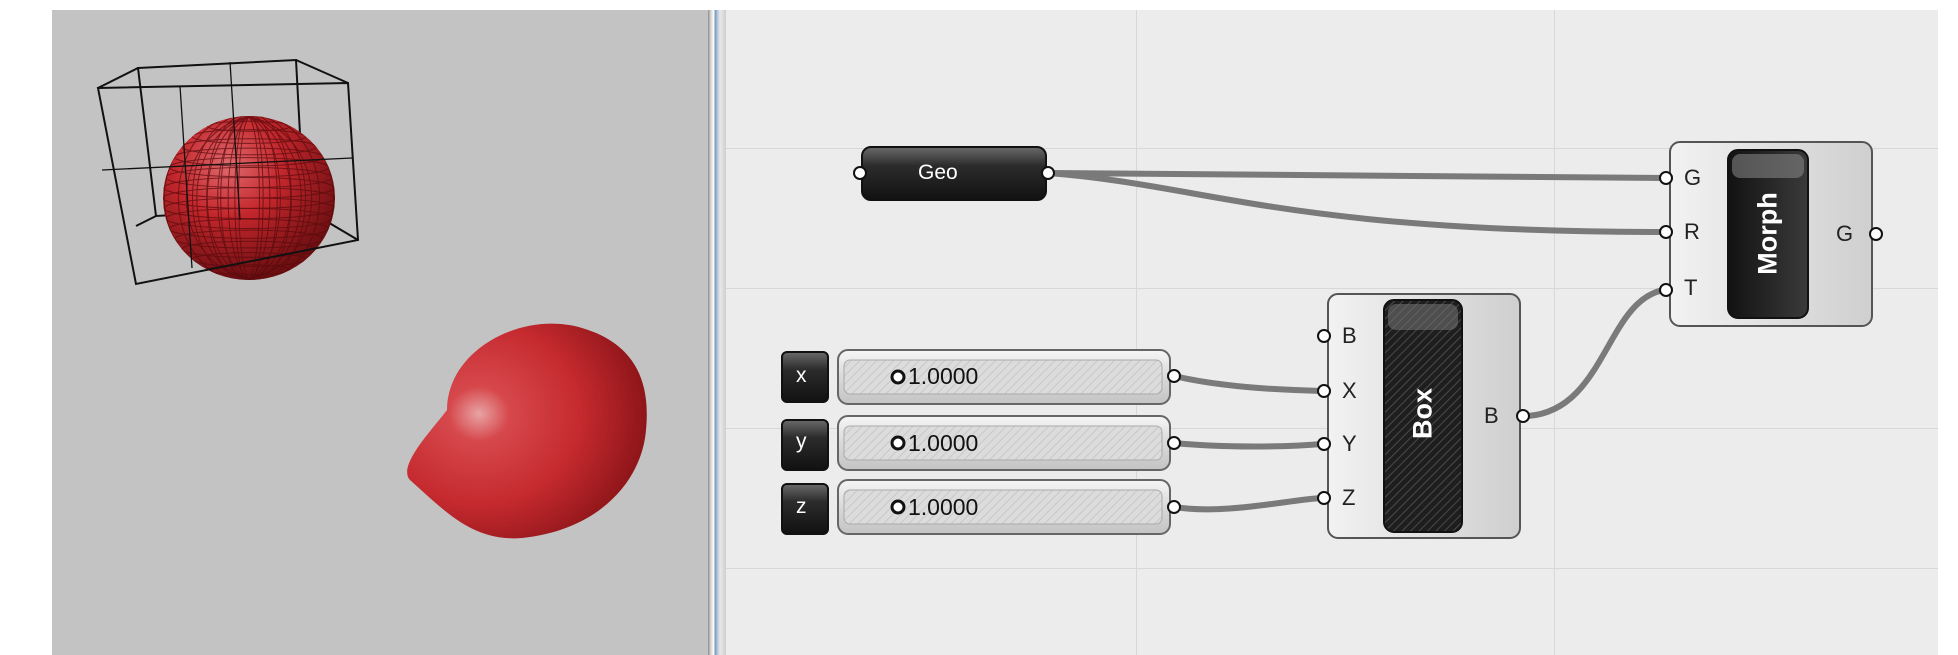 This screenshot has width=1958, height=655. What do you see at coordinates (1422, 414) in the screenshot?
I see `box-component-title: Box` at bounding box center [1422, 414].